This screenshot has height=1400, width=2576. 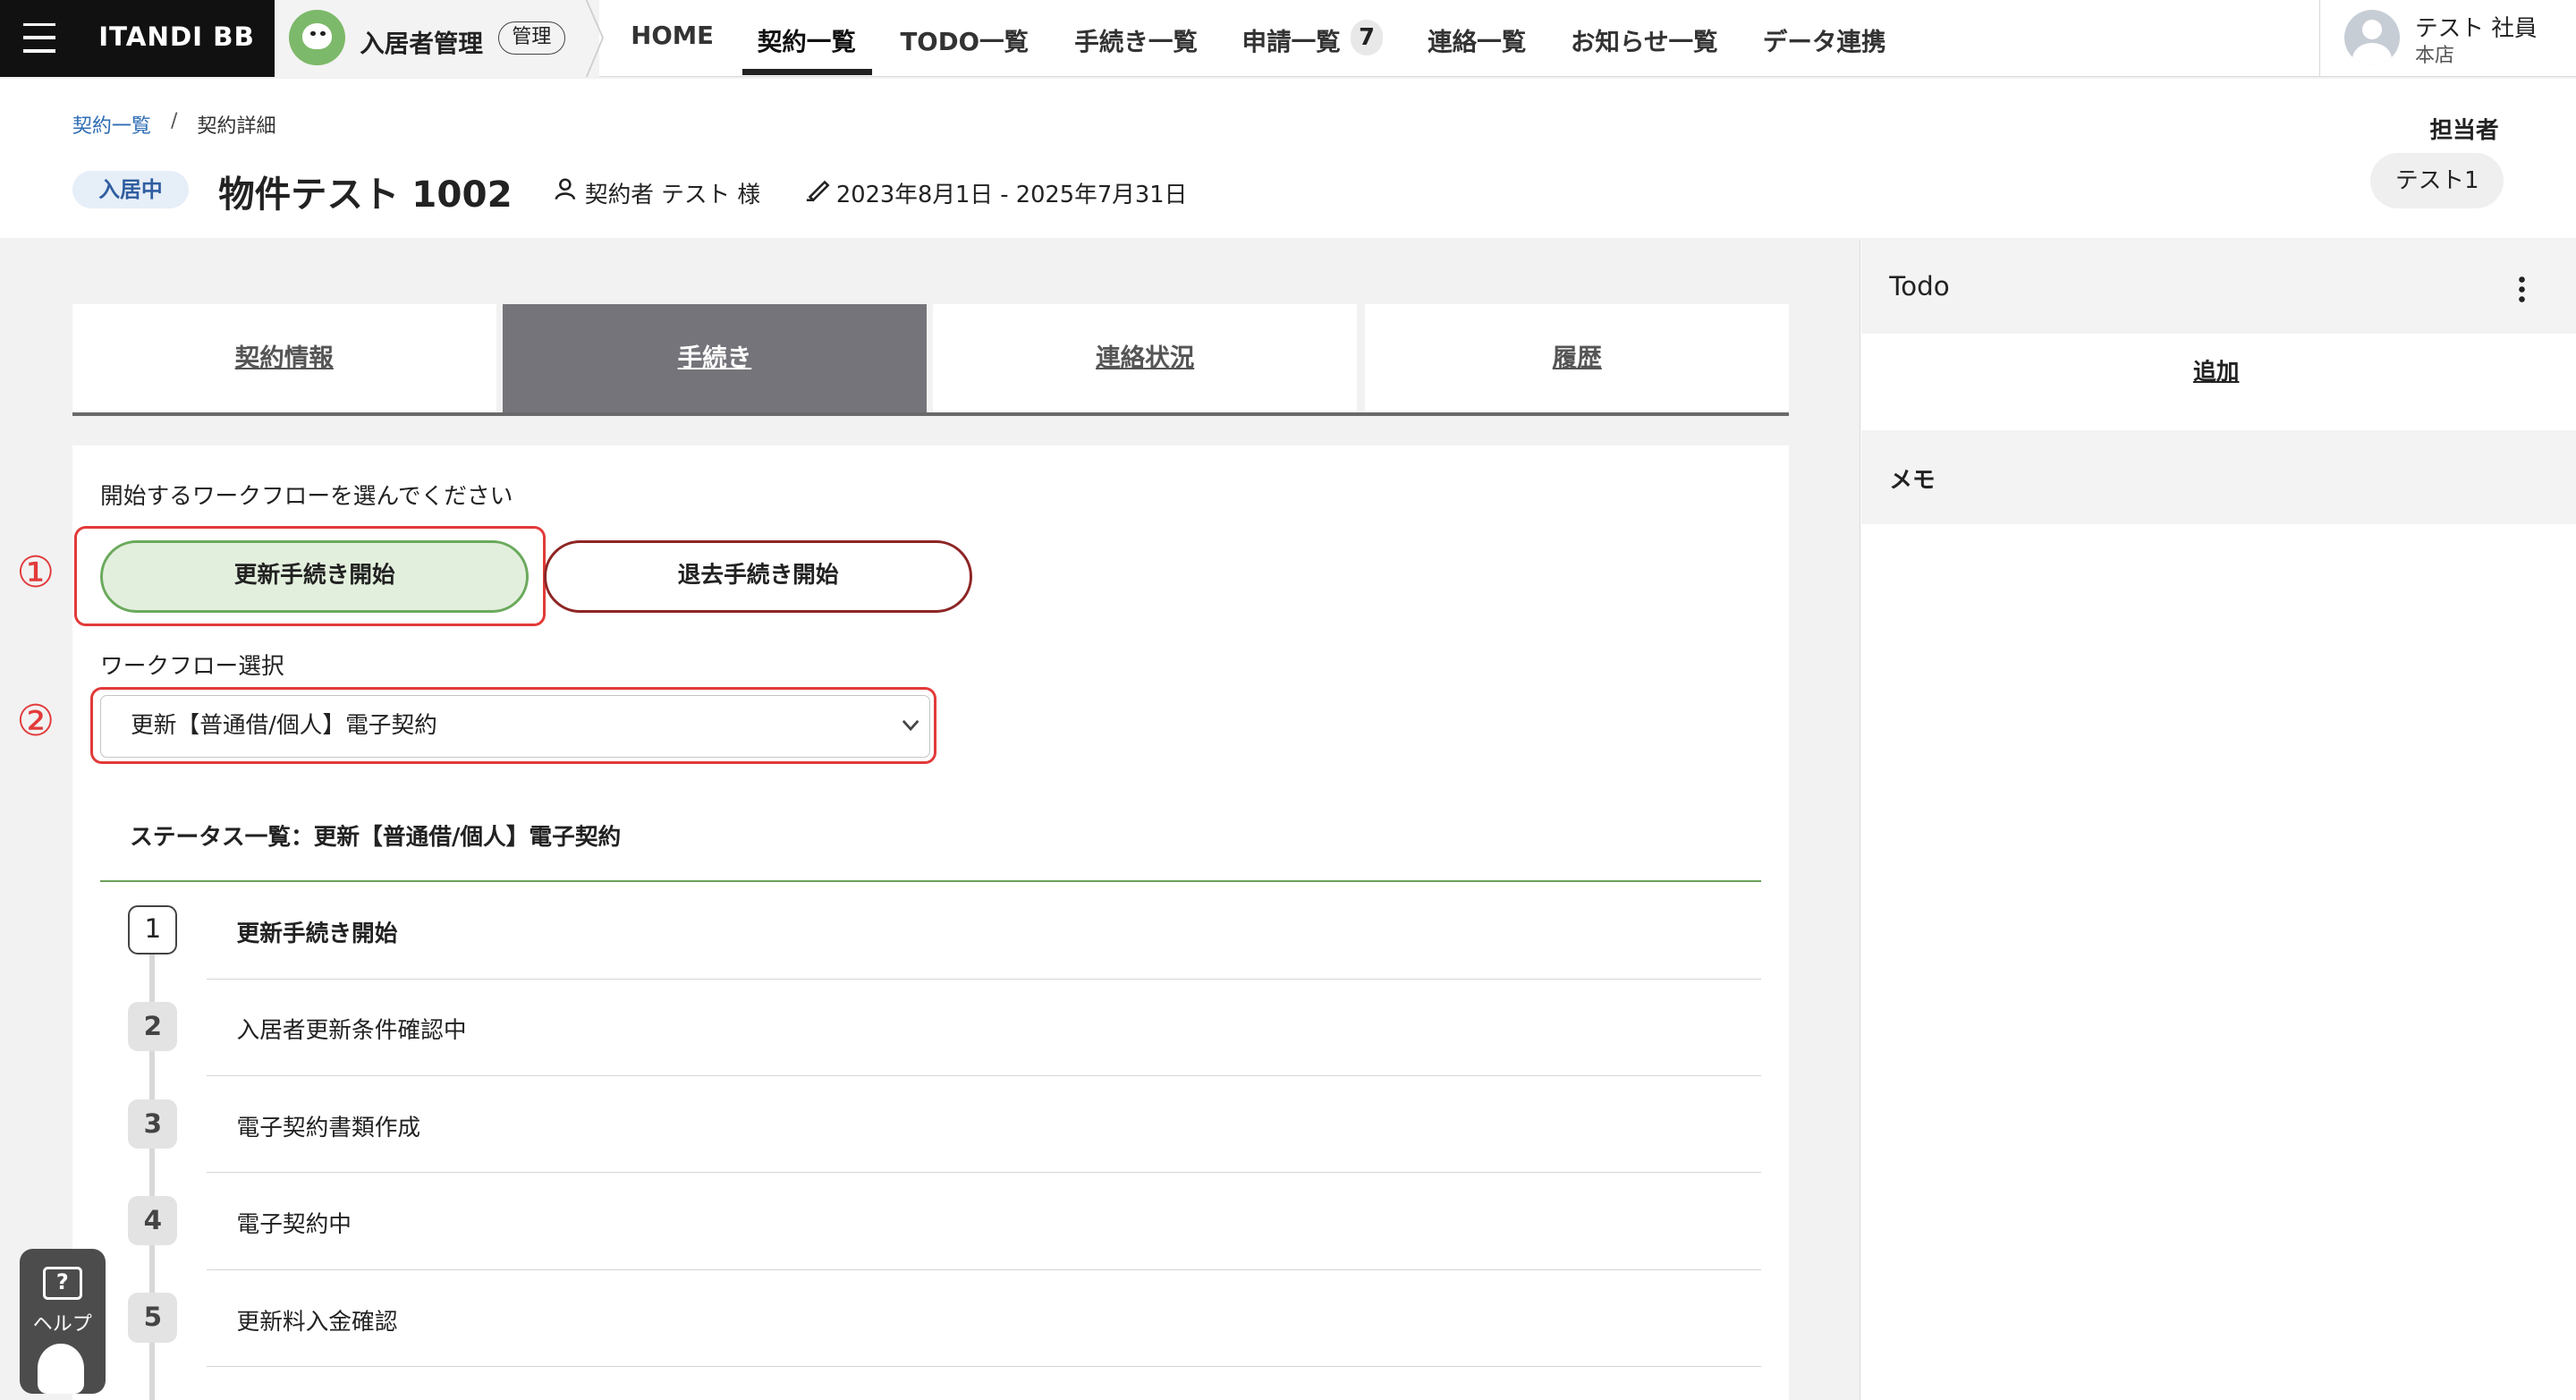 What do you see at coordinates (153, 1221) in the screenshot?
I see `step-number-4: 4` at bounding box center [153, 1221].